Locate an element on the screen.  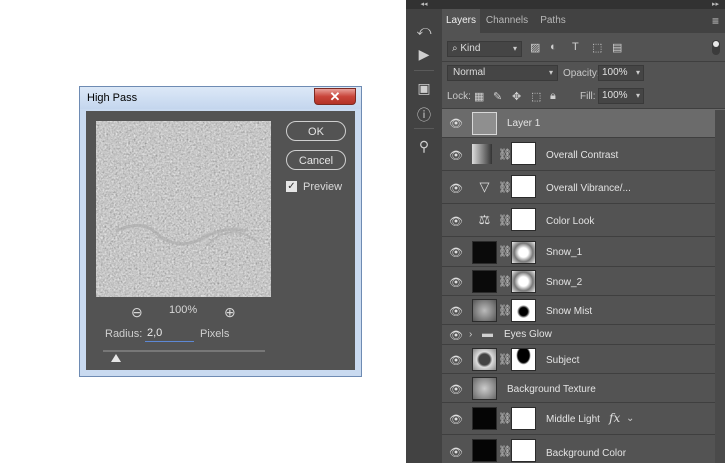
close-button: ✕ is located at coordinates (335, 96).